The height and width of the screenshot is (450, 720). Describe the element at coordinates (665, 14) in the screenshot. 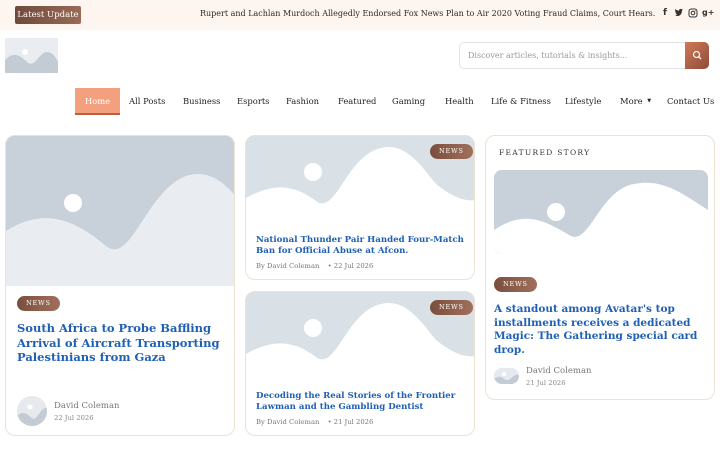

I see `facebook-icon: f` at that location.